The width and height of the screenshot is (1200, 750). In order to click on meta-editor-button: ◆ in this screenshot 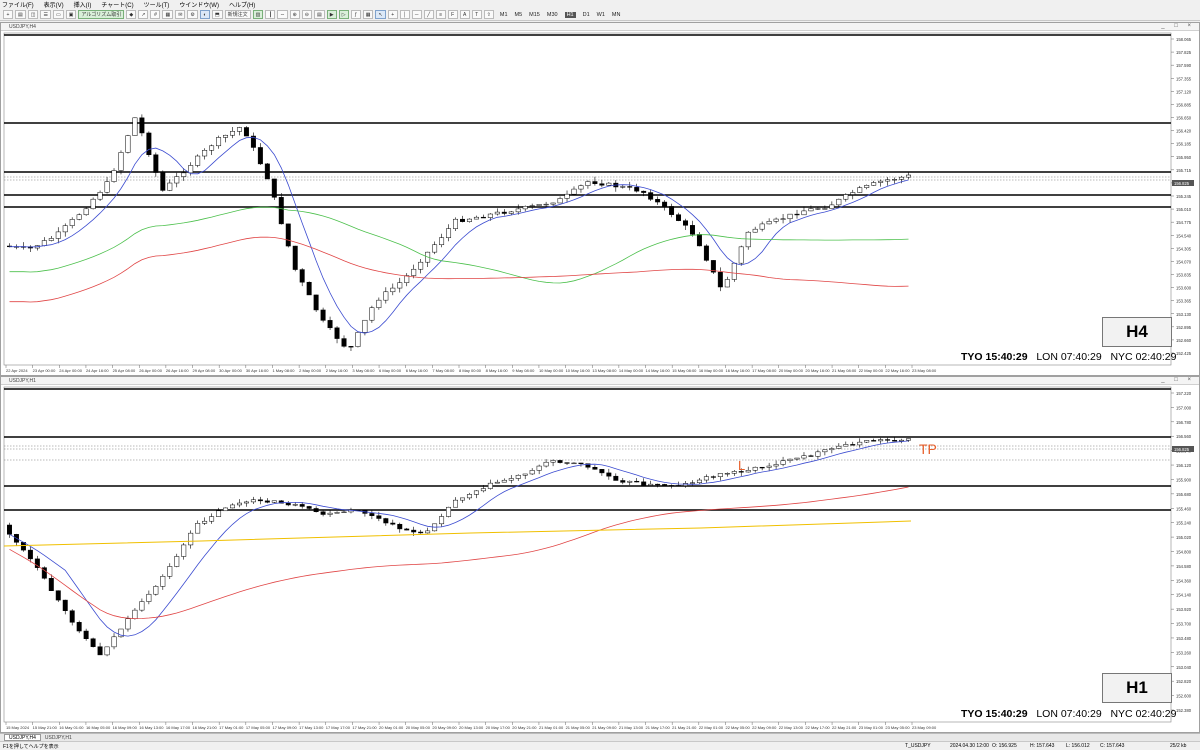, I will do `click(131, 14)`.